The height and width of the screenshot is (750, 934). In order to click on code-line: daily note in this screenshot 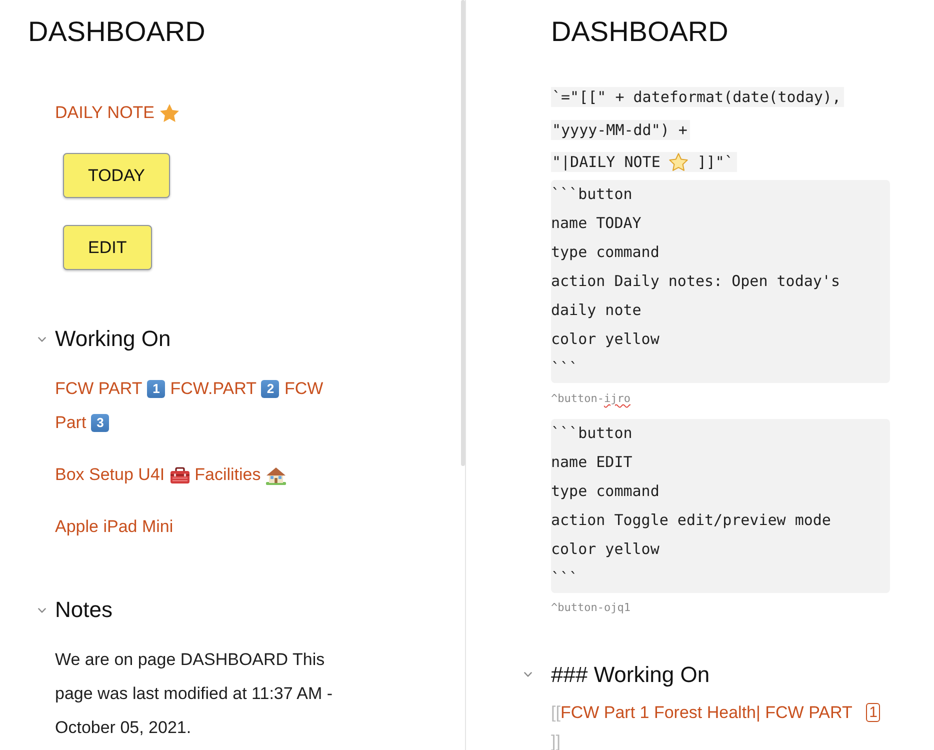, I will do `click(596, 310)`.